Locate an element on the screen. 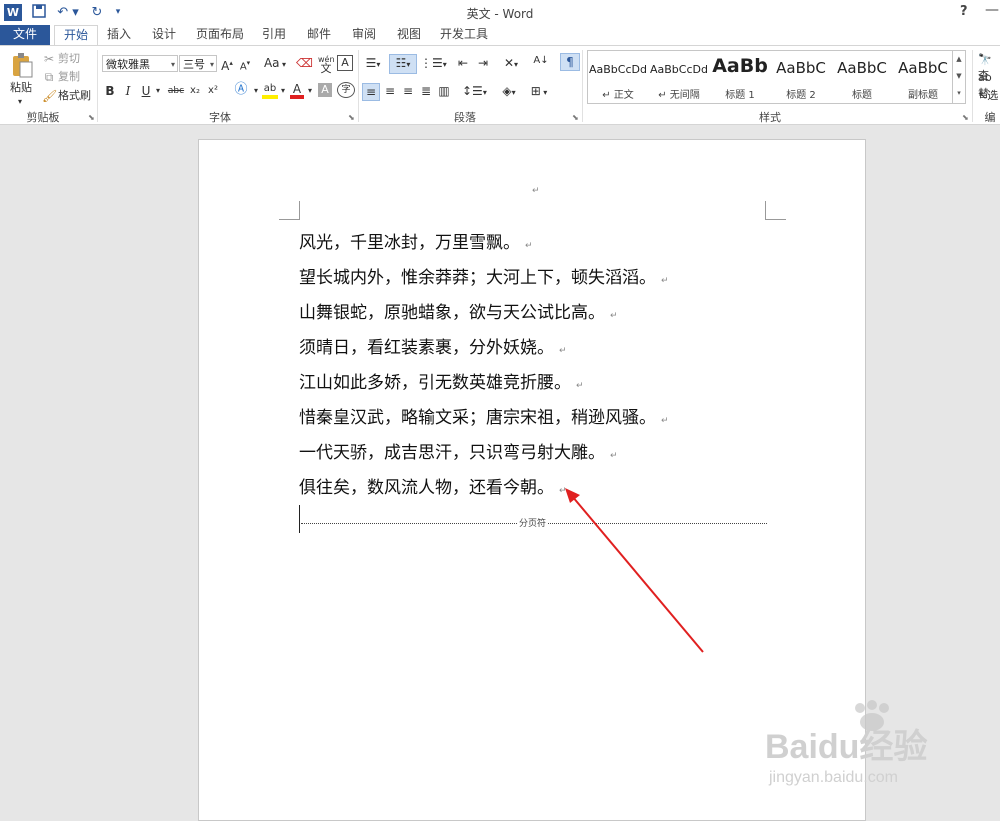  style-subtitle: AaBbC 副标题 is located at coordinates (923, 76).